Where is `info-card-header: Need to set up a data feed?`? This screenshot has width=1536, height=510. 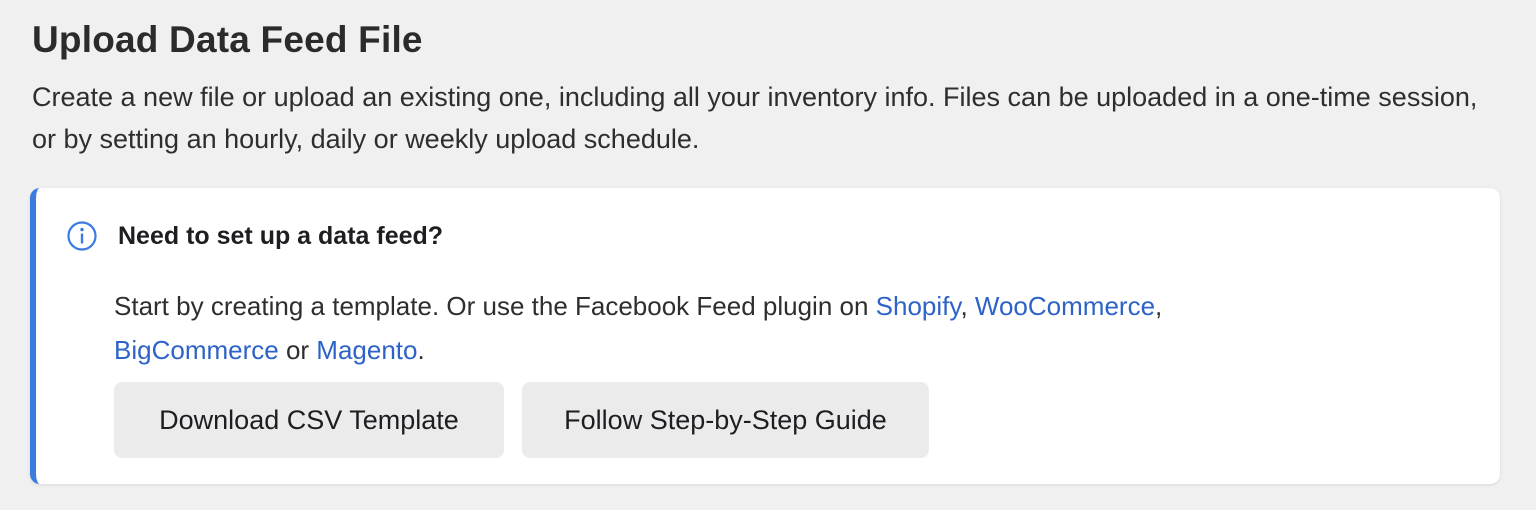 info-card-header: Need to set up a data feed? is located at coordinates (254, 236).